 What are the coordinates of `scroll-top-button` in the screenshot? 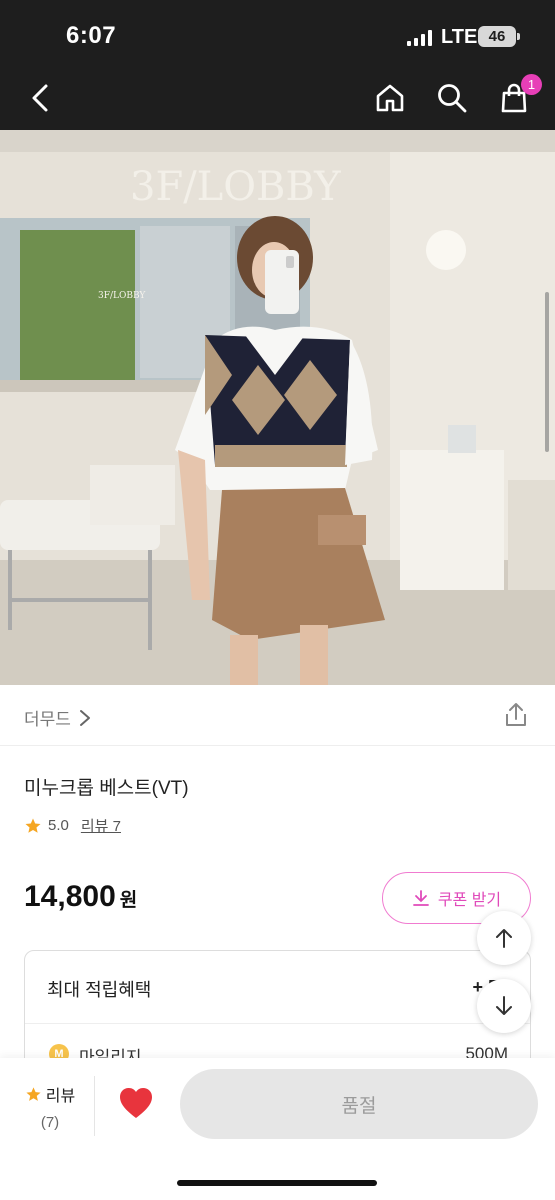 It's located at (504, 938).